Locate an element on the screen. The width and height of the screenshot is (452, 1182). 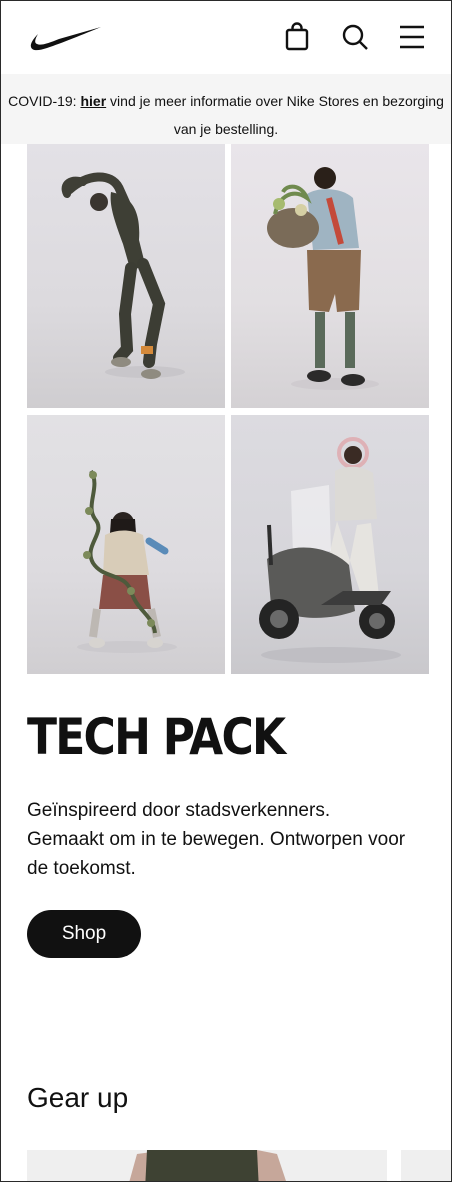
hero-photo-vine is located at coordinates (126, 544).